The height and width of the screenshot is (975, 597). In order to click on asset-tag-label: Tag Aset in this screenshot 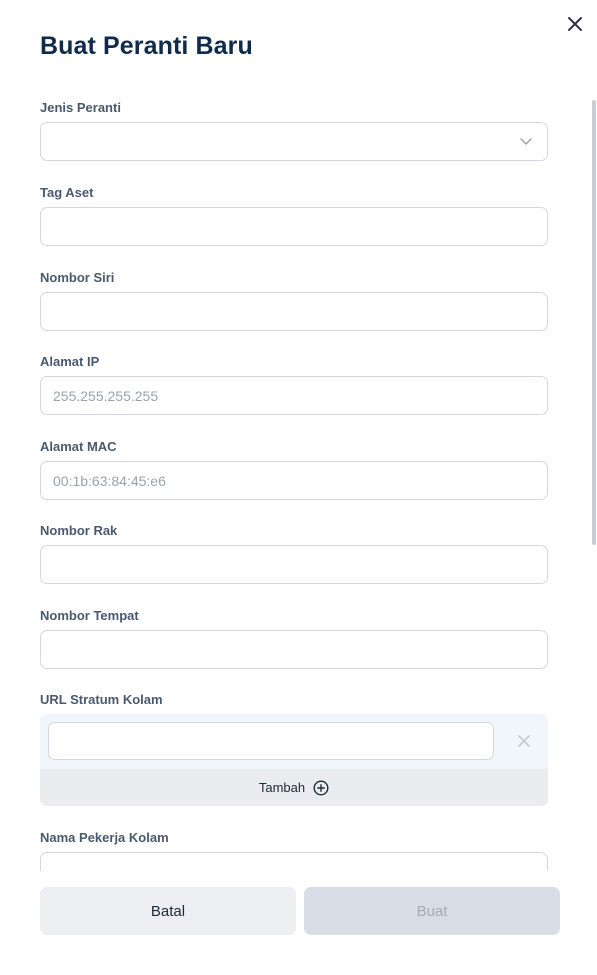, I will do `click(67, 192)`.